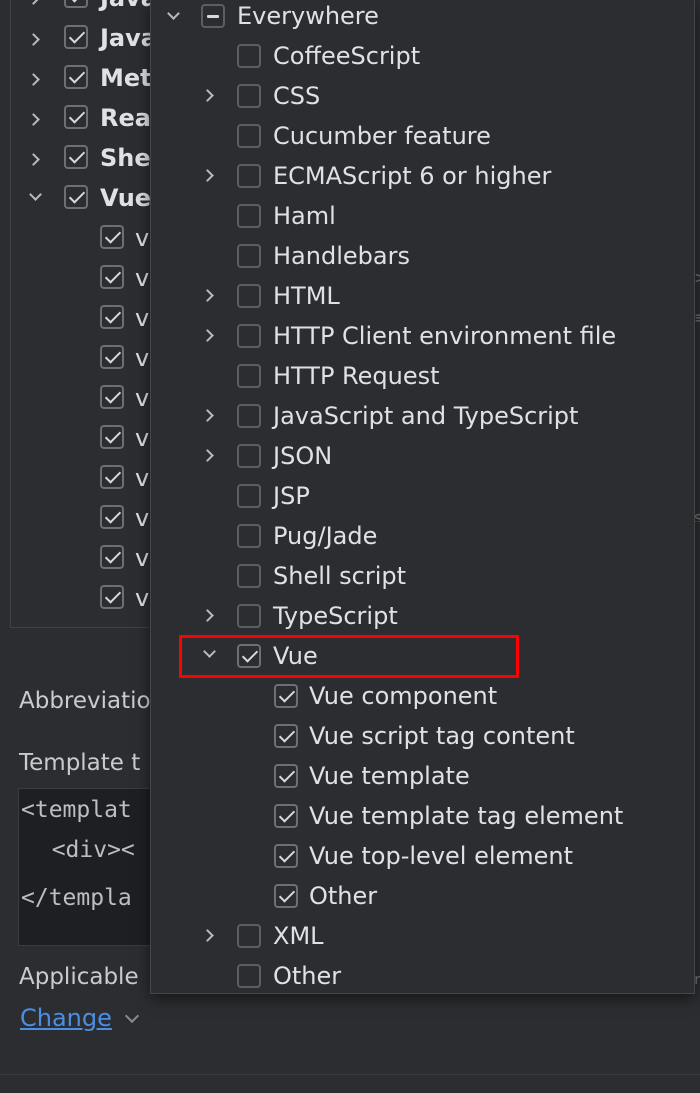  Describe the element at coordinates (125, 118) in the screenshot. I see `template-group-label: Rea` at that location.